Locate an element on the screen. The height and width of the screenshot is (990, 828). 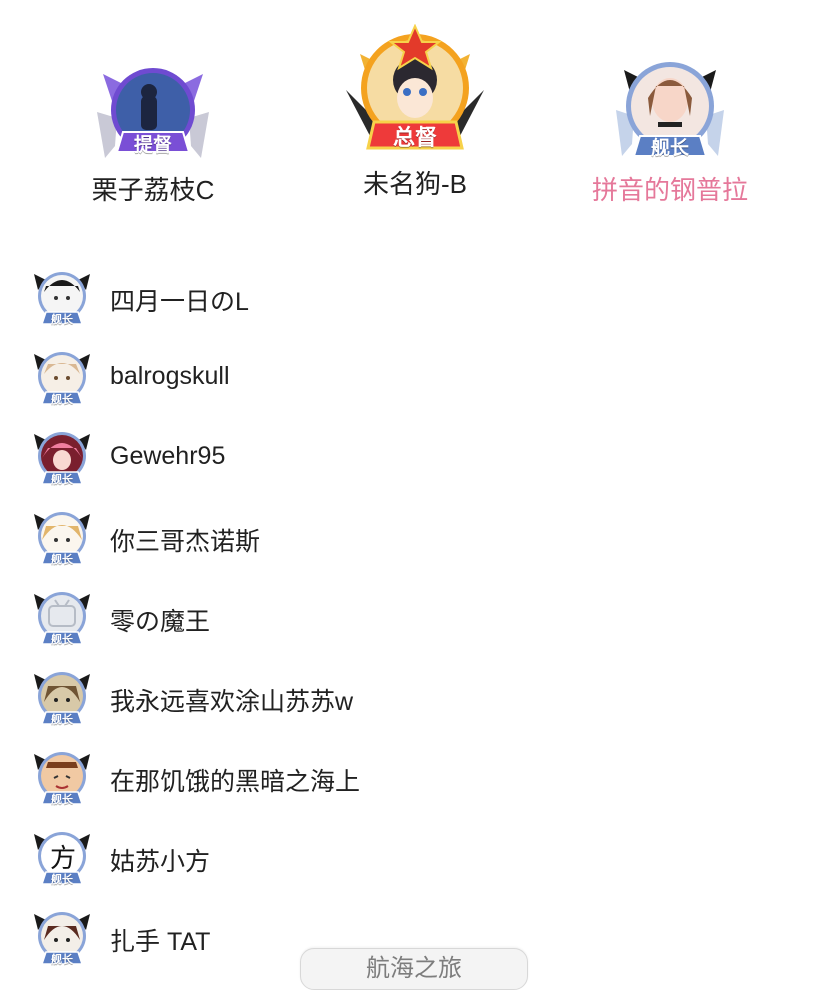
admiral-frame: 提督 is located at coordinates (153, 115).